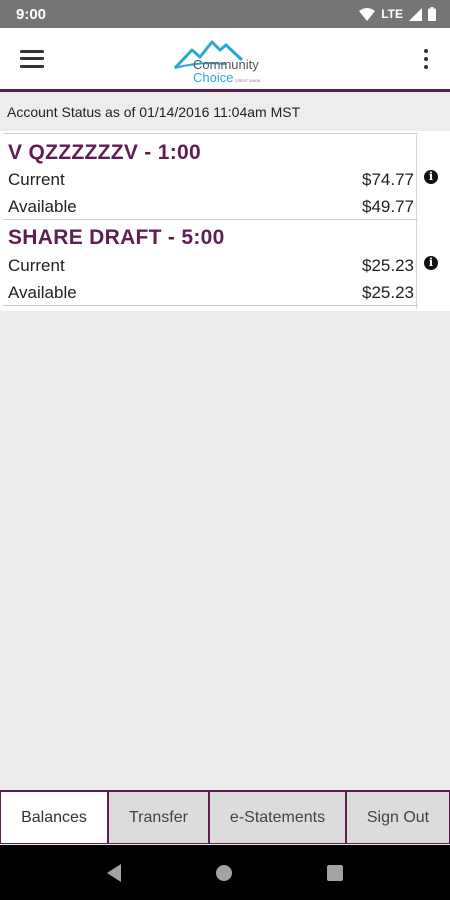 The height and width of the screenshot is (900, 450). I want to click on logo-tag: CREDIT UNION, so click(248, 81).